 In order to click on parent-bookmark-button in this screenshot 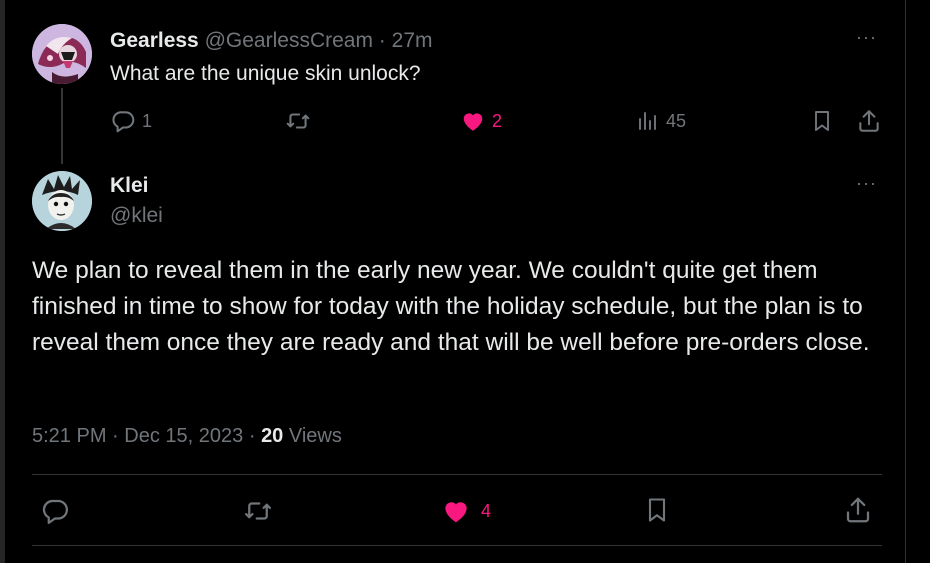, I will do `click(822, 121)`.